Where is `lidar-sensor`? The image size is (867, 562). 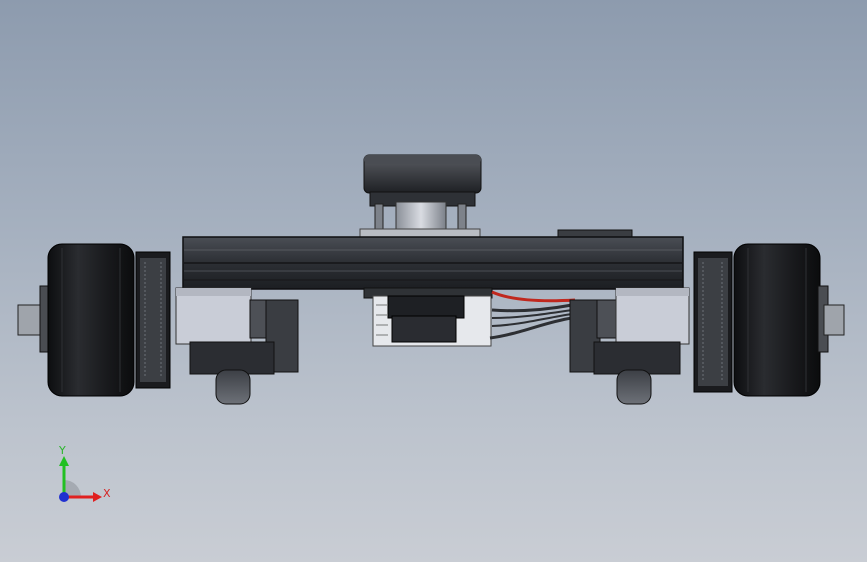
lidar-sensor is located at coordinates (420, 196).